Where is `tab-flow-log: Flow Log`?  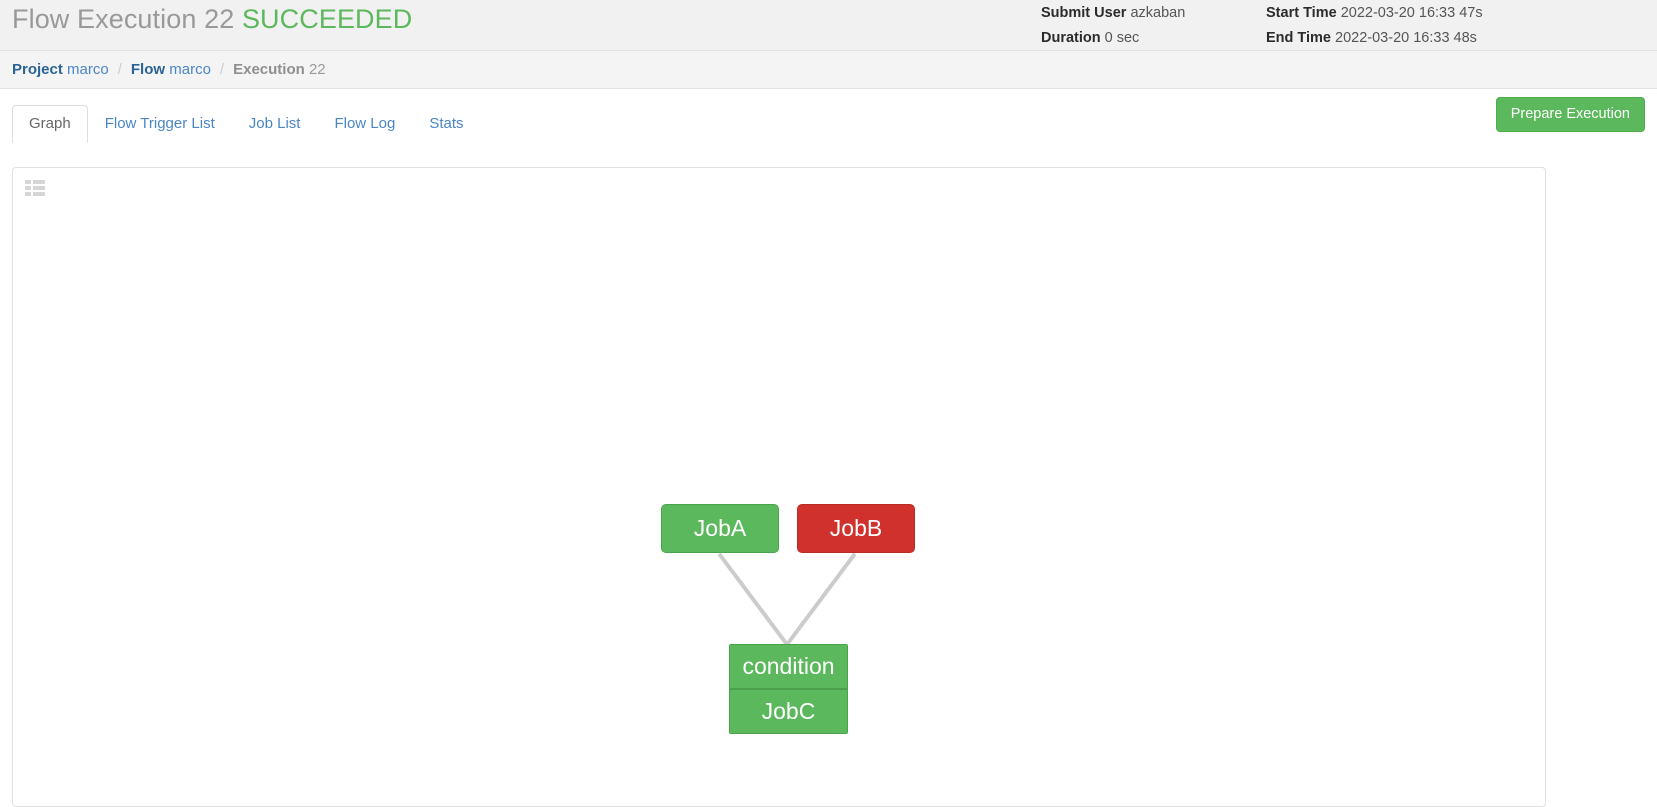
tab-flow-log: Flow Log is located at coordinates (364, 124).